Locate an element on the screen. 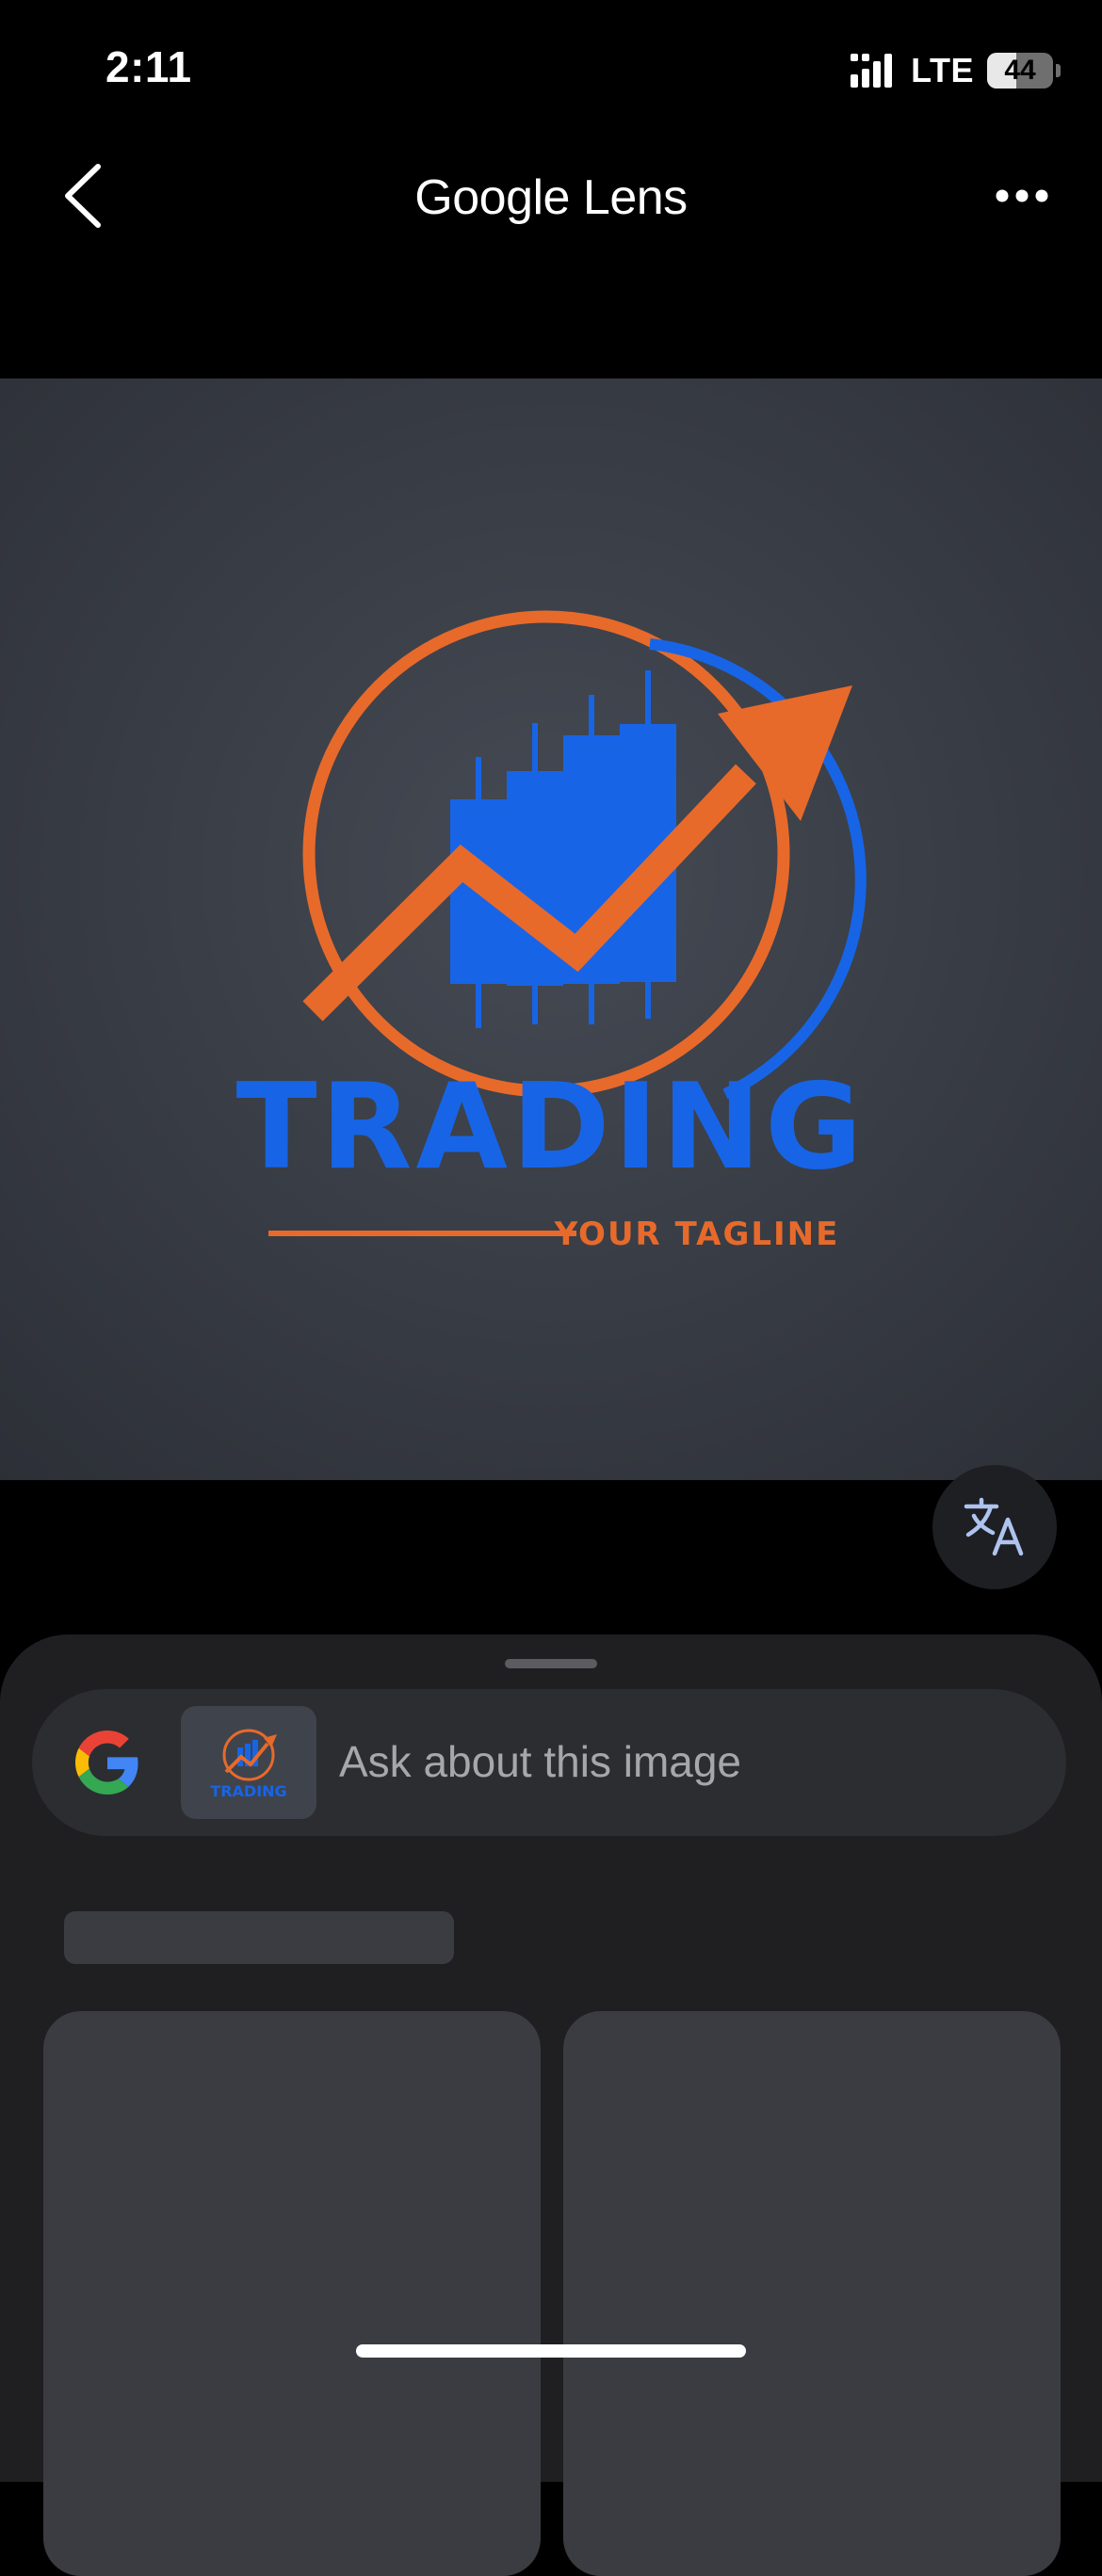  battery-cap is located at coordinates (1059, 70).